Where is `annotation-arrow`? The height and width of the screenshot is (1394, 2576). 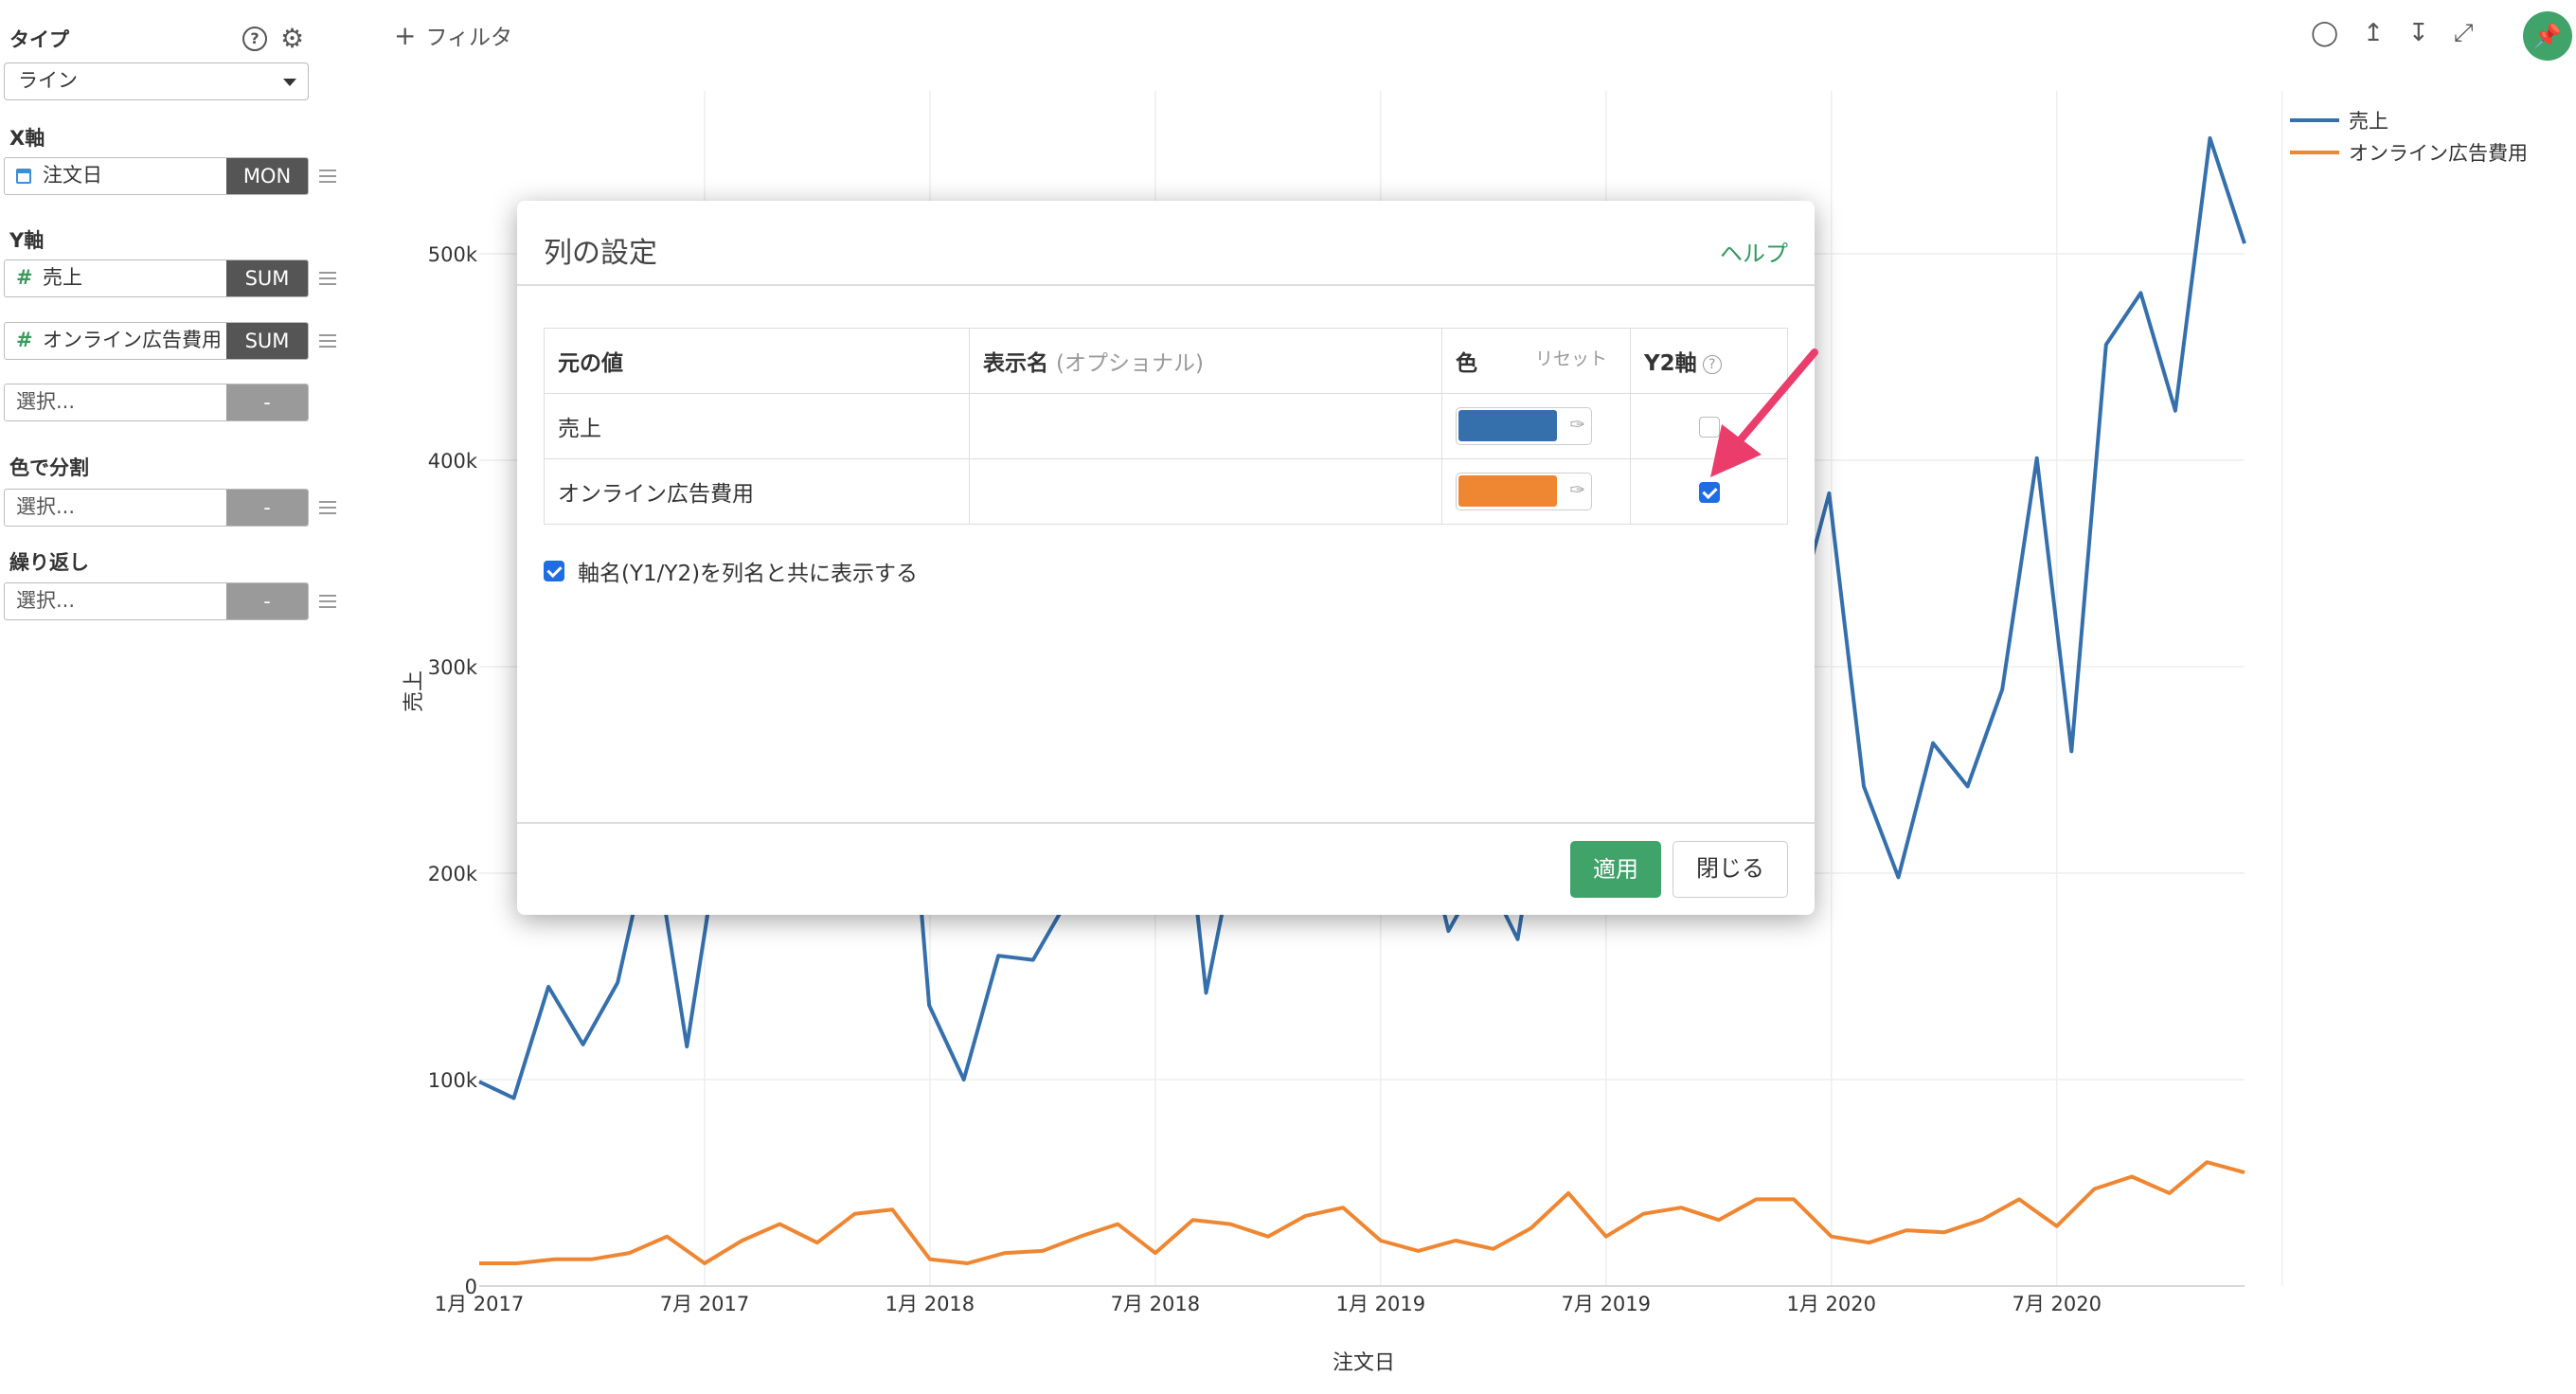
annotation-arrow is located at coordinates (1764, 412).